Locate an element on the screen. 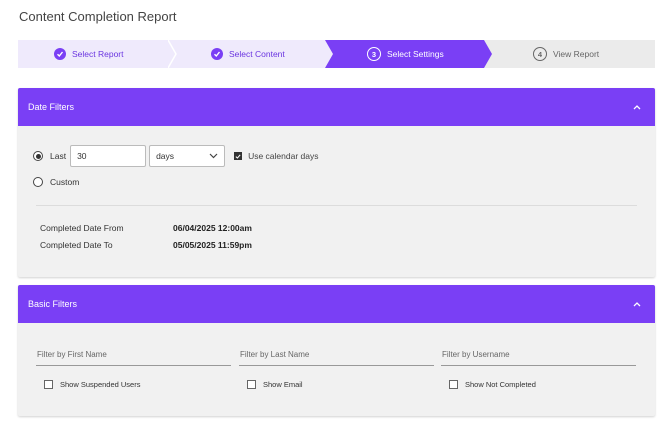 The height and width of the screenshot is (422, 670). step-select-settings: 3 Select Settings is located at coordinates (417, 54).